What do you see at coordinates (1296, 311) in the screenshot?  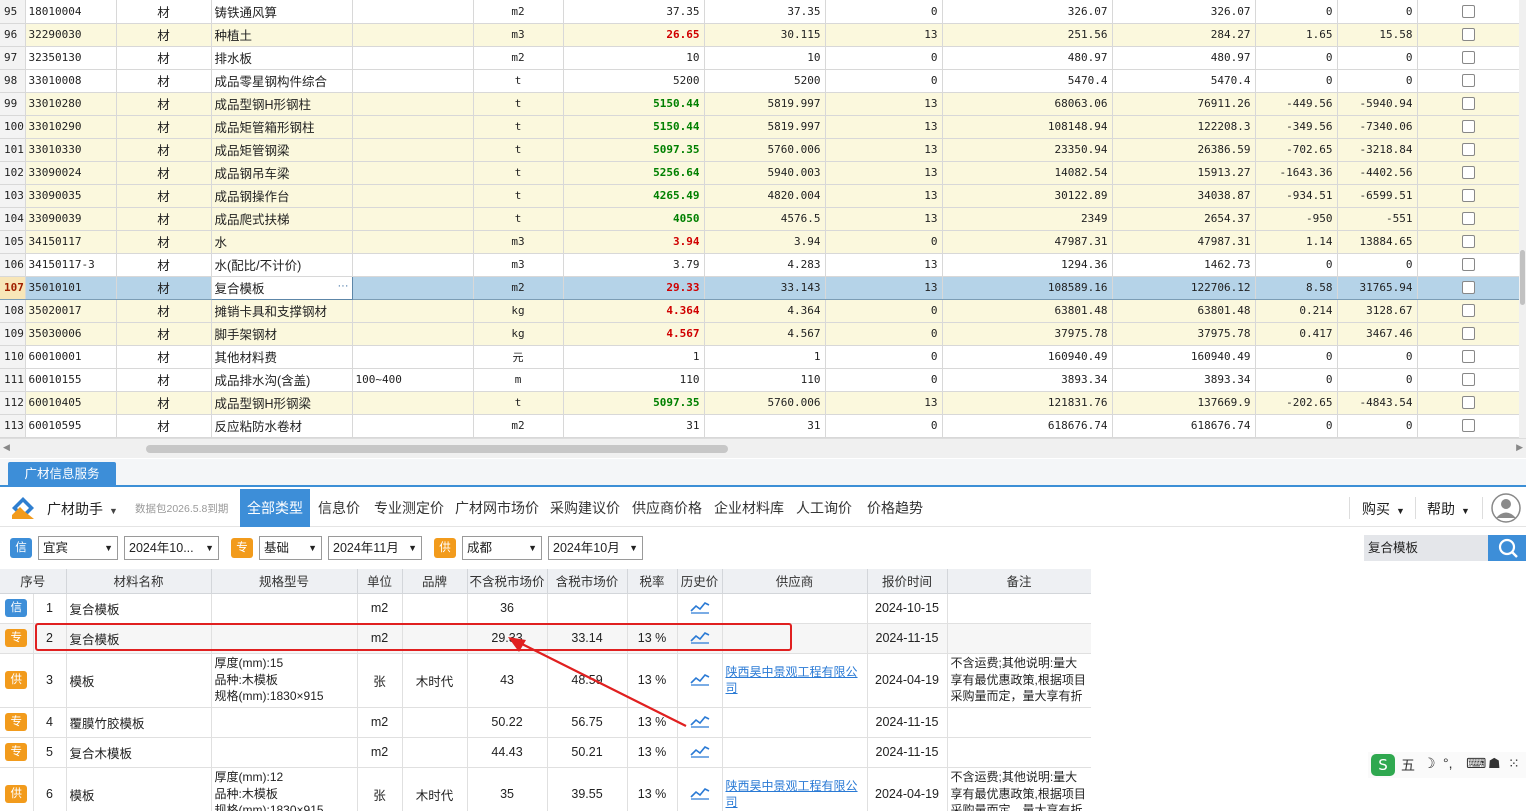 I see `price-diff-cell: 0.214` at bounding box center [1296, 311].